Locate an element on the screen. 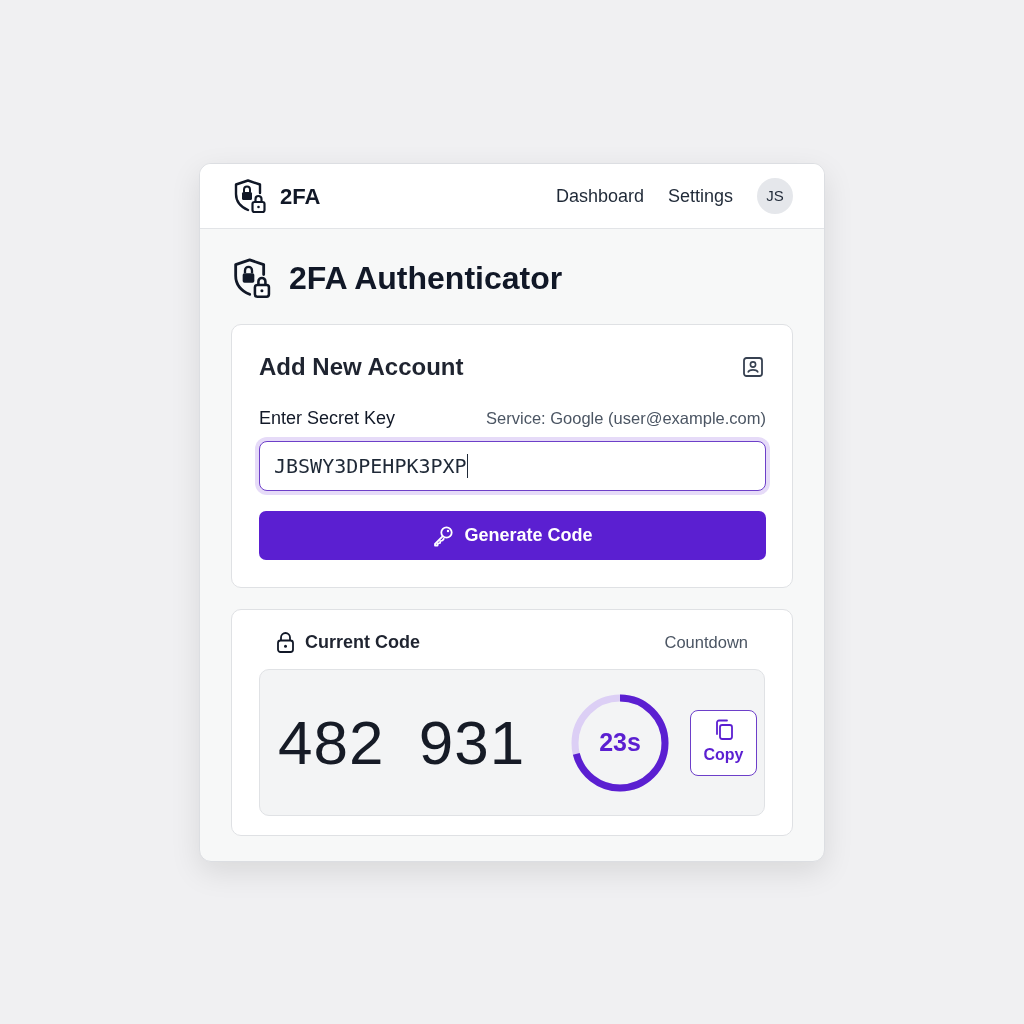 The width and height of the screenshot is (1024, 1024). countdown-reading: 23s is located at coordinates (620, 742).